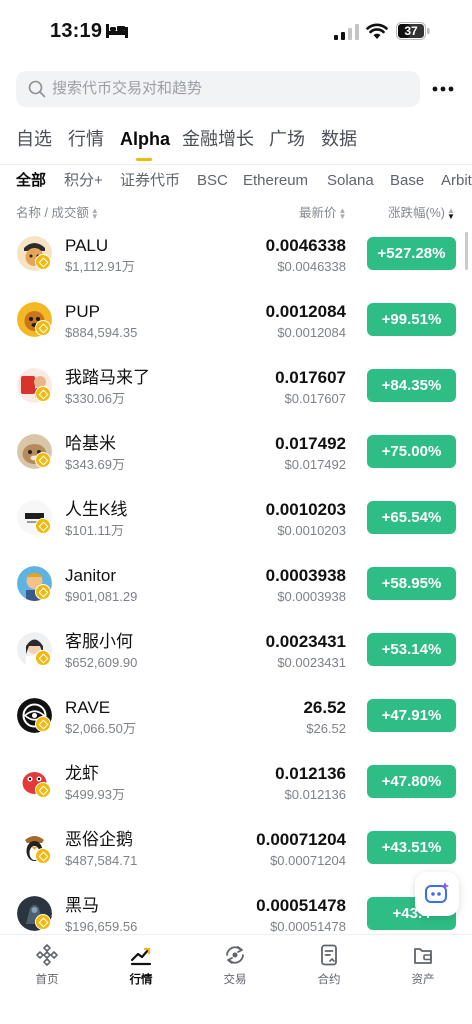  What do you see at coordinates (101, 596) in the screenshot?
I see `token-volume: $901,081.29` at bounding box center [101, 596].